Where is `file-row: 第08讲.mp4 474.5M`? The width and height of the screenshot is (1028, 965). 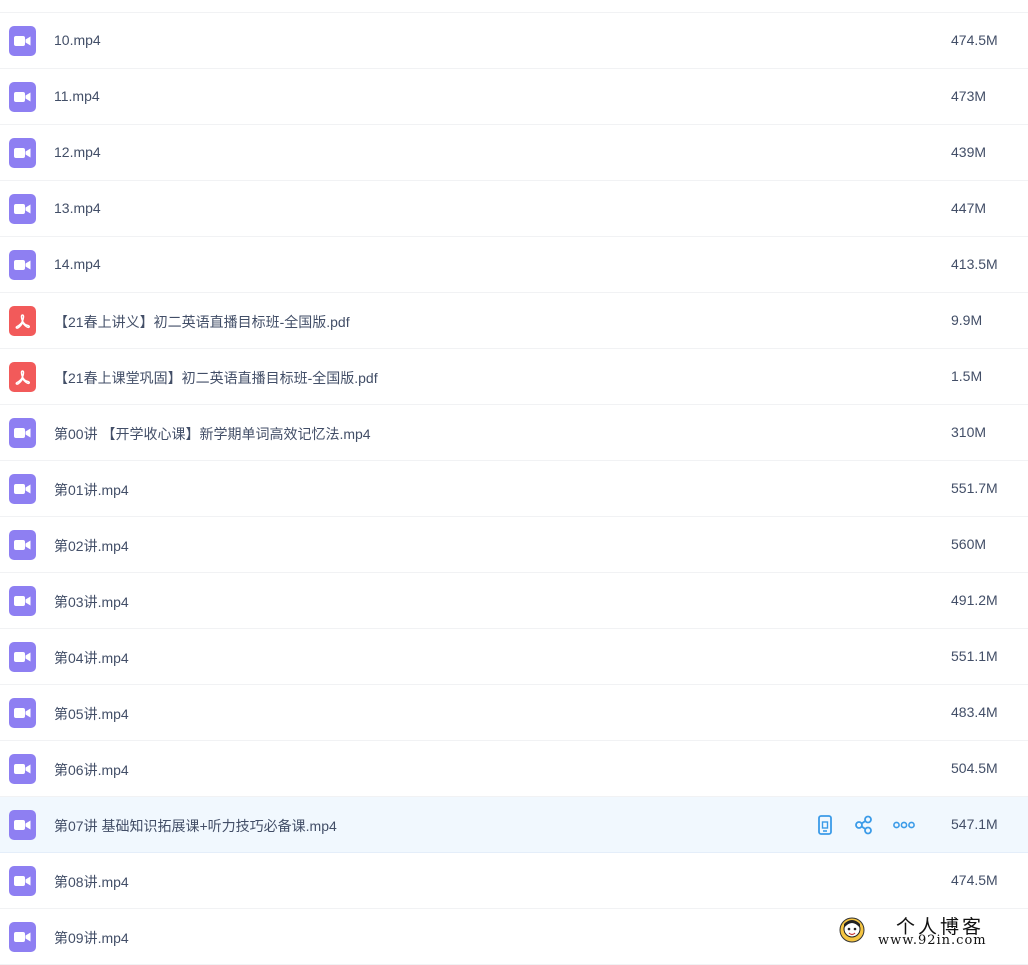
file-row: 第08讲.mp4 474.5M is located at coordinates (514, 881).